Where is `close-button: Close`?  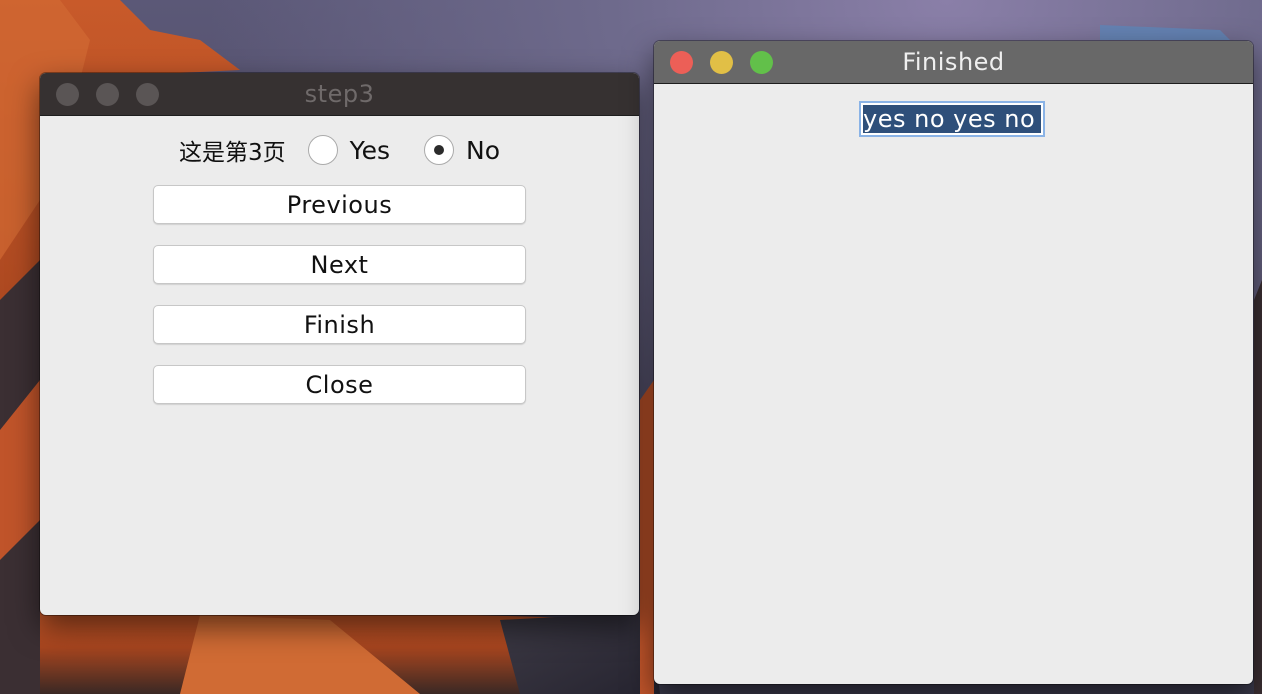 close-button: Close is located at coordinates (339, 384).